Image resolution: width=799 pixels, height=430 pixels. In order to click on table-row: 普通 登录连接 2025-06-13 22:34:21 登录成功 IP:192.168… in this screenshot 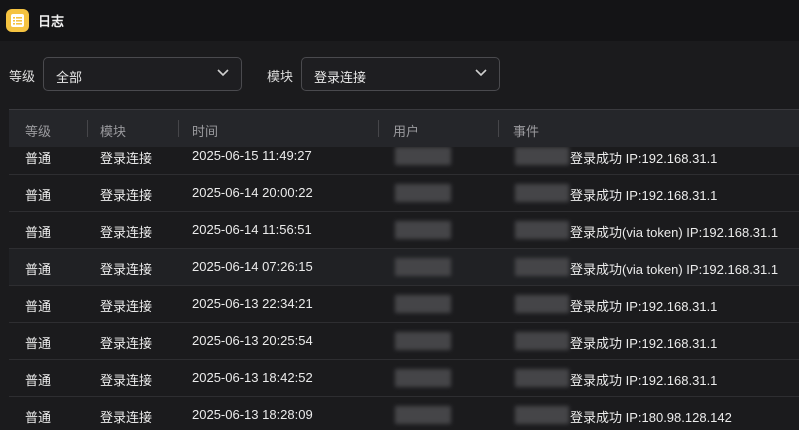, I will do `click(404, 304)`.